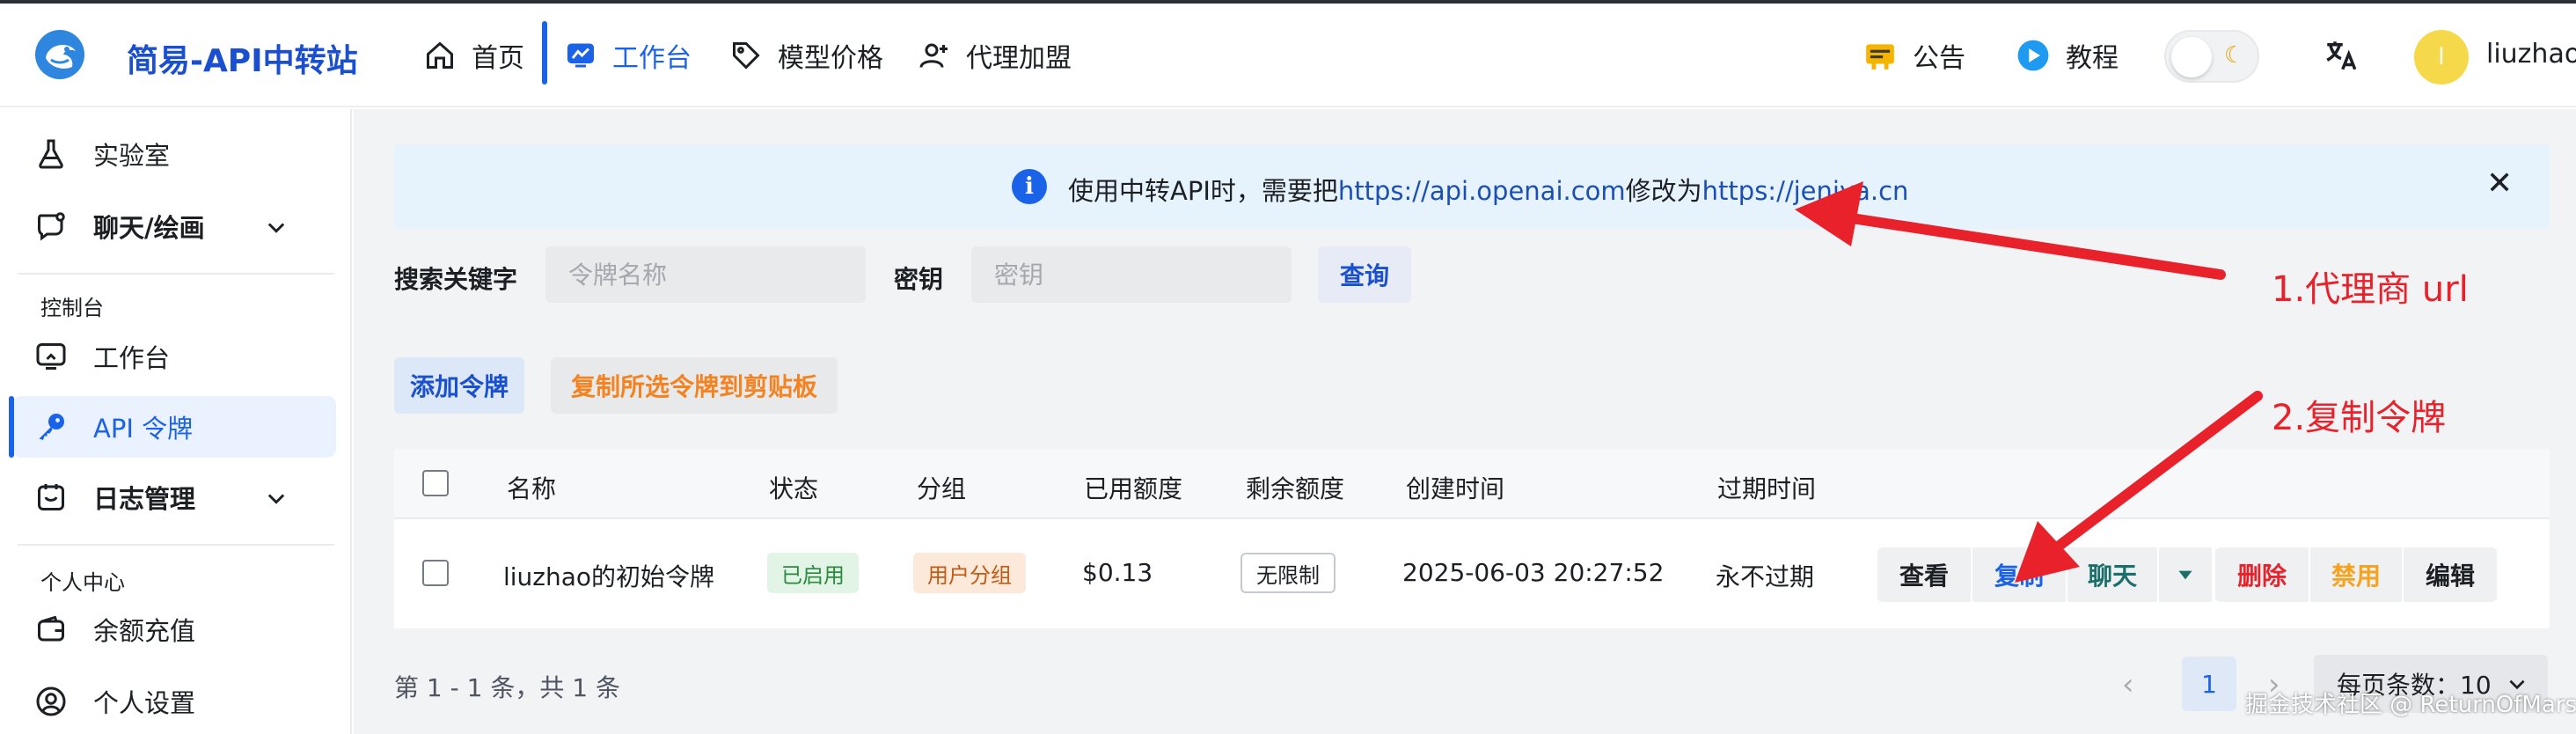  What do you see at coordinates (1117, 572) in the screenshot?
I see `used-quota: $0.13` at bounding box center [1117, 572].